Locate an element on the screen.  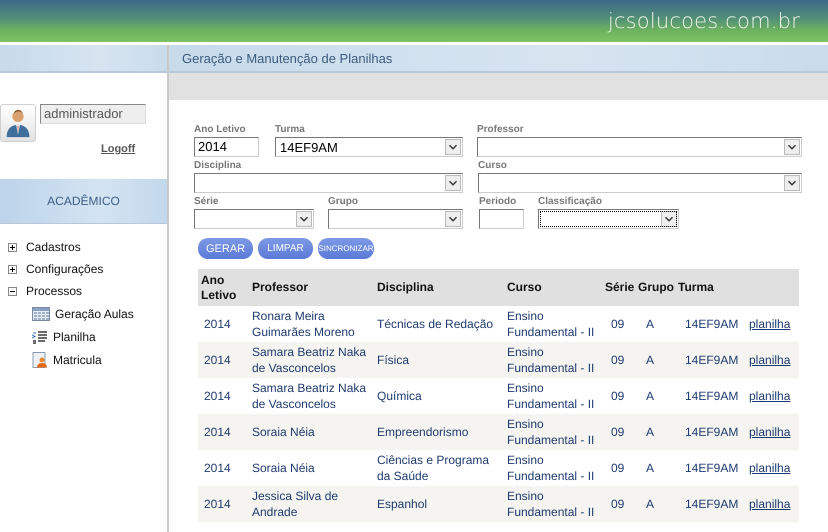
column-header: Ano Letivo is located at coordinates (223, 287).